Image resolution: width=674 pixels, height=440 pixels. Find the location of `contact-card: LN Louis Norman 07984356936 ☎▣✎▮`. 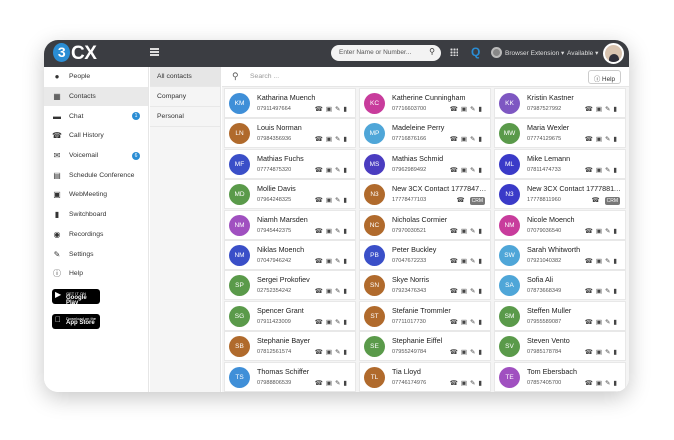

contact-card: LN Louis Norman 07984356936 ☎▣✎▮ is located at coordinates (290, 133).